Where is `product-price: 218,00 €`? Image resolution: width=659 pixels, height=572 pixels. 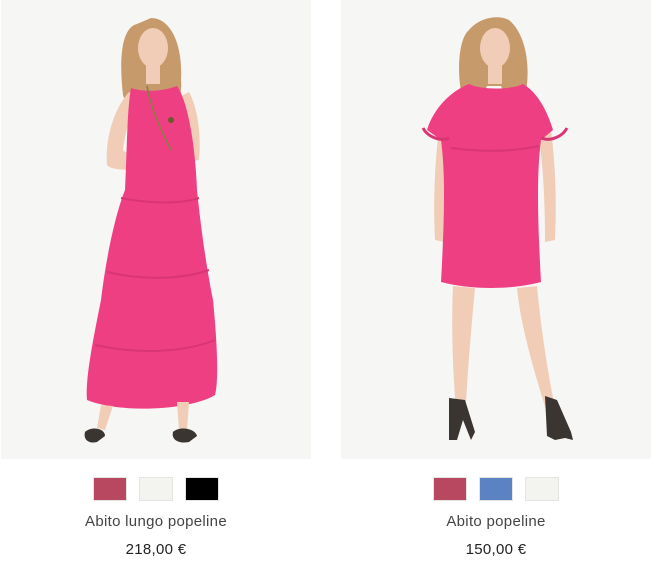 product-price: 218,00 € is located at coordinates (156, 549).